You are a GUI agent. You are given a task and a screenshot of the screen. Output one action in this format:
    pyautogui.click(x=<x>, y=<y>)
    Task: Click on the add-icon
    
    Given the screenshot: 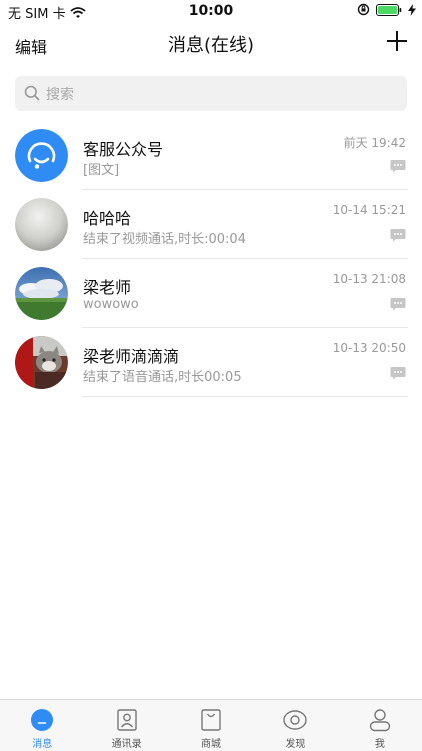 What is the action you would take?
    pyautogui.click(x=397, y=41)
    